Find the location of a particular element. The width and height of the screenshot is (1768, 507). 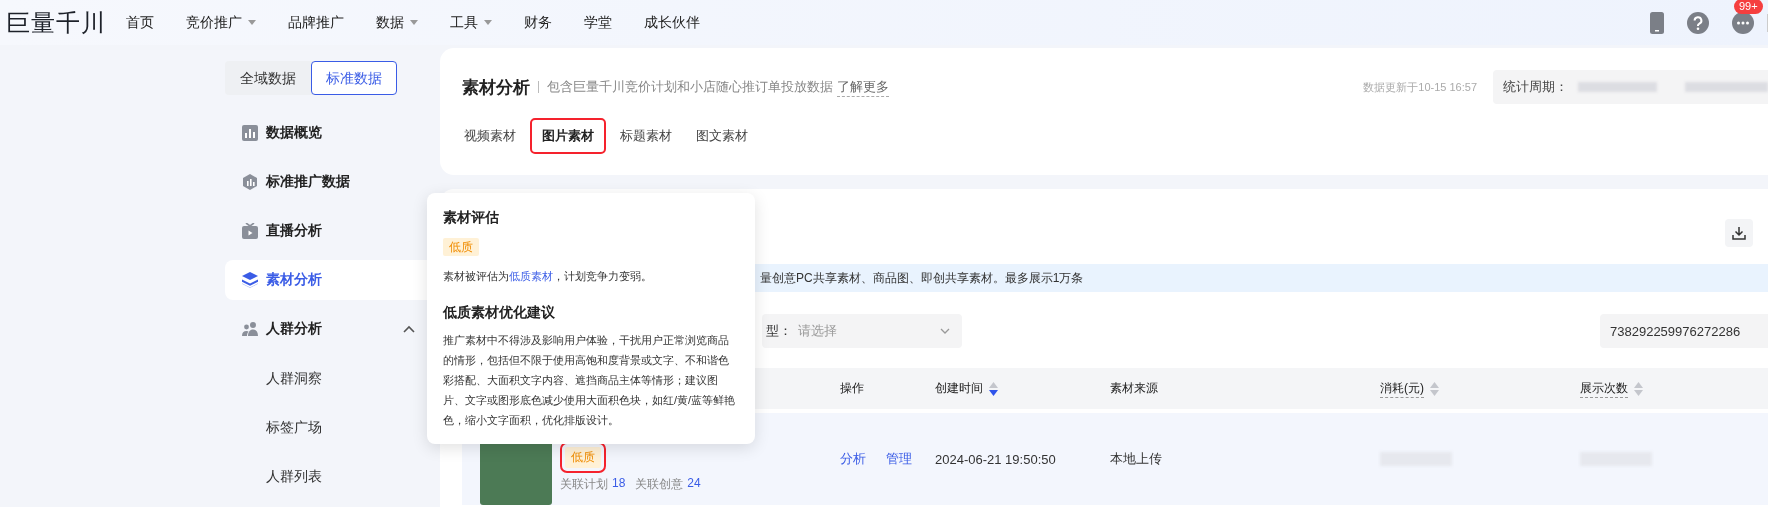

cube-chart-icon is located at coordinates (250, 182).